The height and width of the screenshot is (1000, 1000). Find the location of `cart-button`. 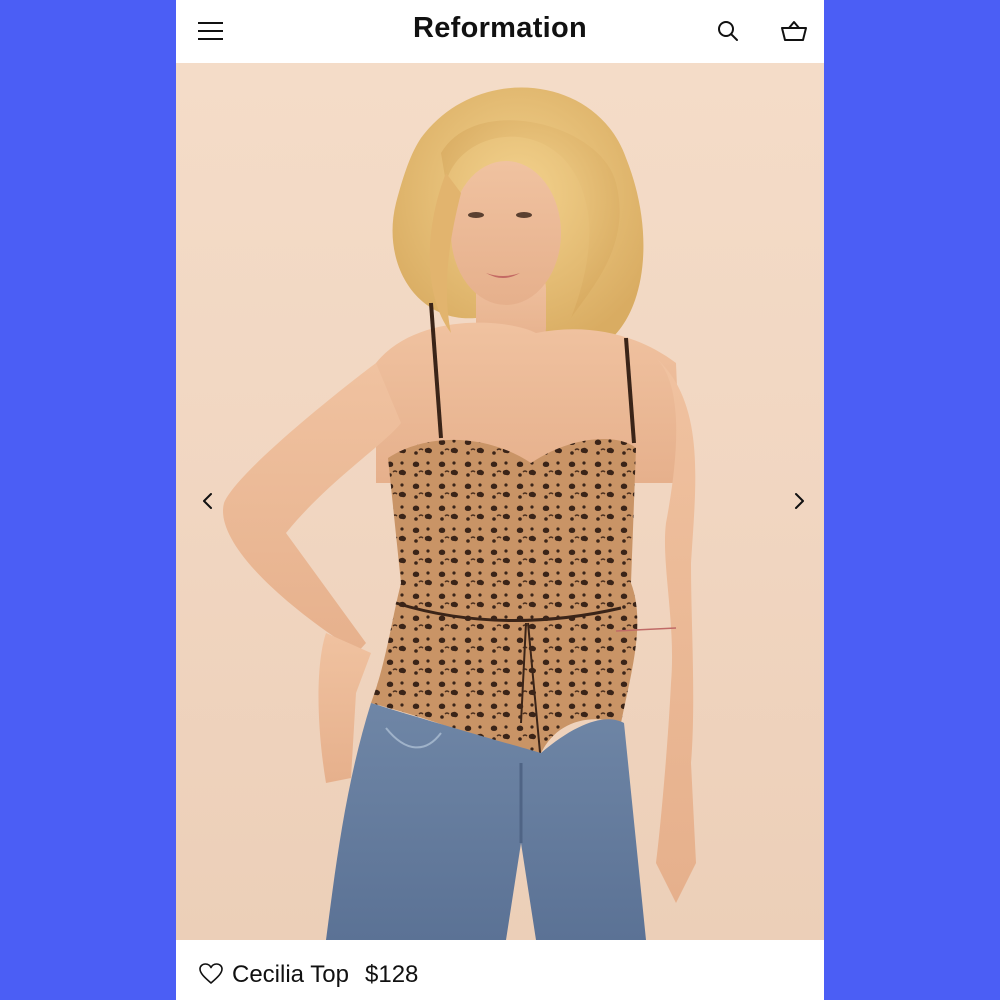

cart-button is located at coordinates (794, 31).